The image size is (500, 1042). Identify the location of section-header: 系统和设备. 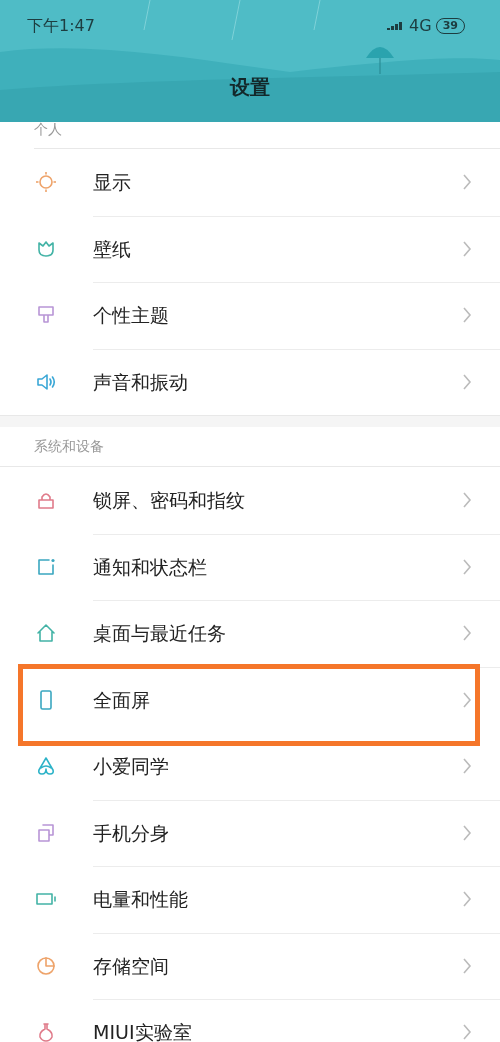
(69, 446).